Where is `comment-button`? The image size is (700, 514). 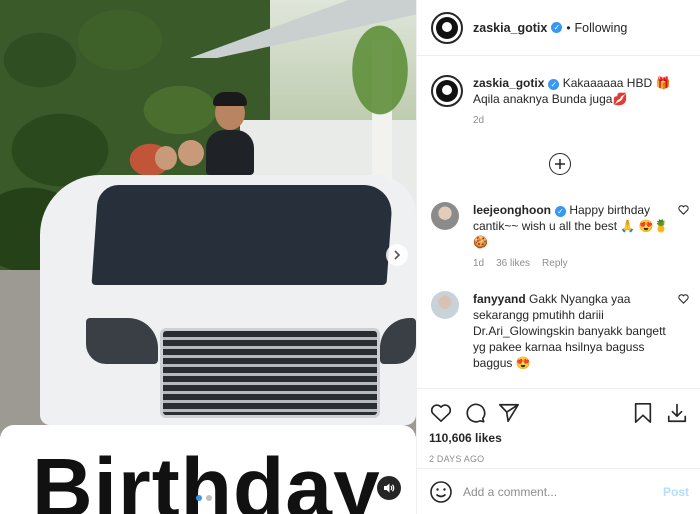
comment-button is located at coordinates (475, 413).